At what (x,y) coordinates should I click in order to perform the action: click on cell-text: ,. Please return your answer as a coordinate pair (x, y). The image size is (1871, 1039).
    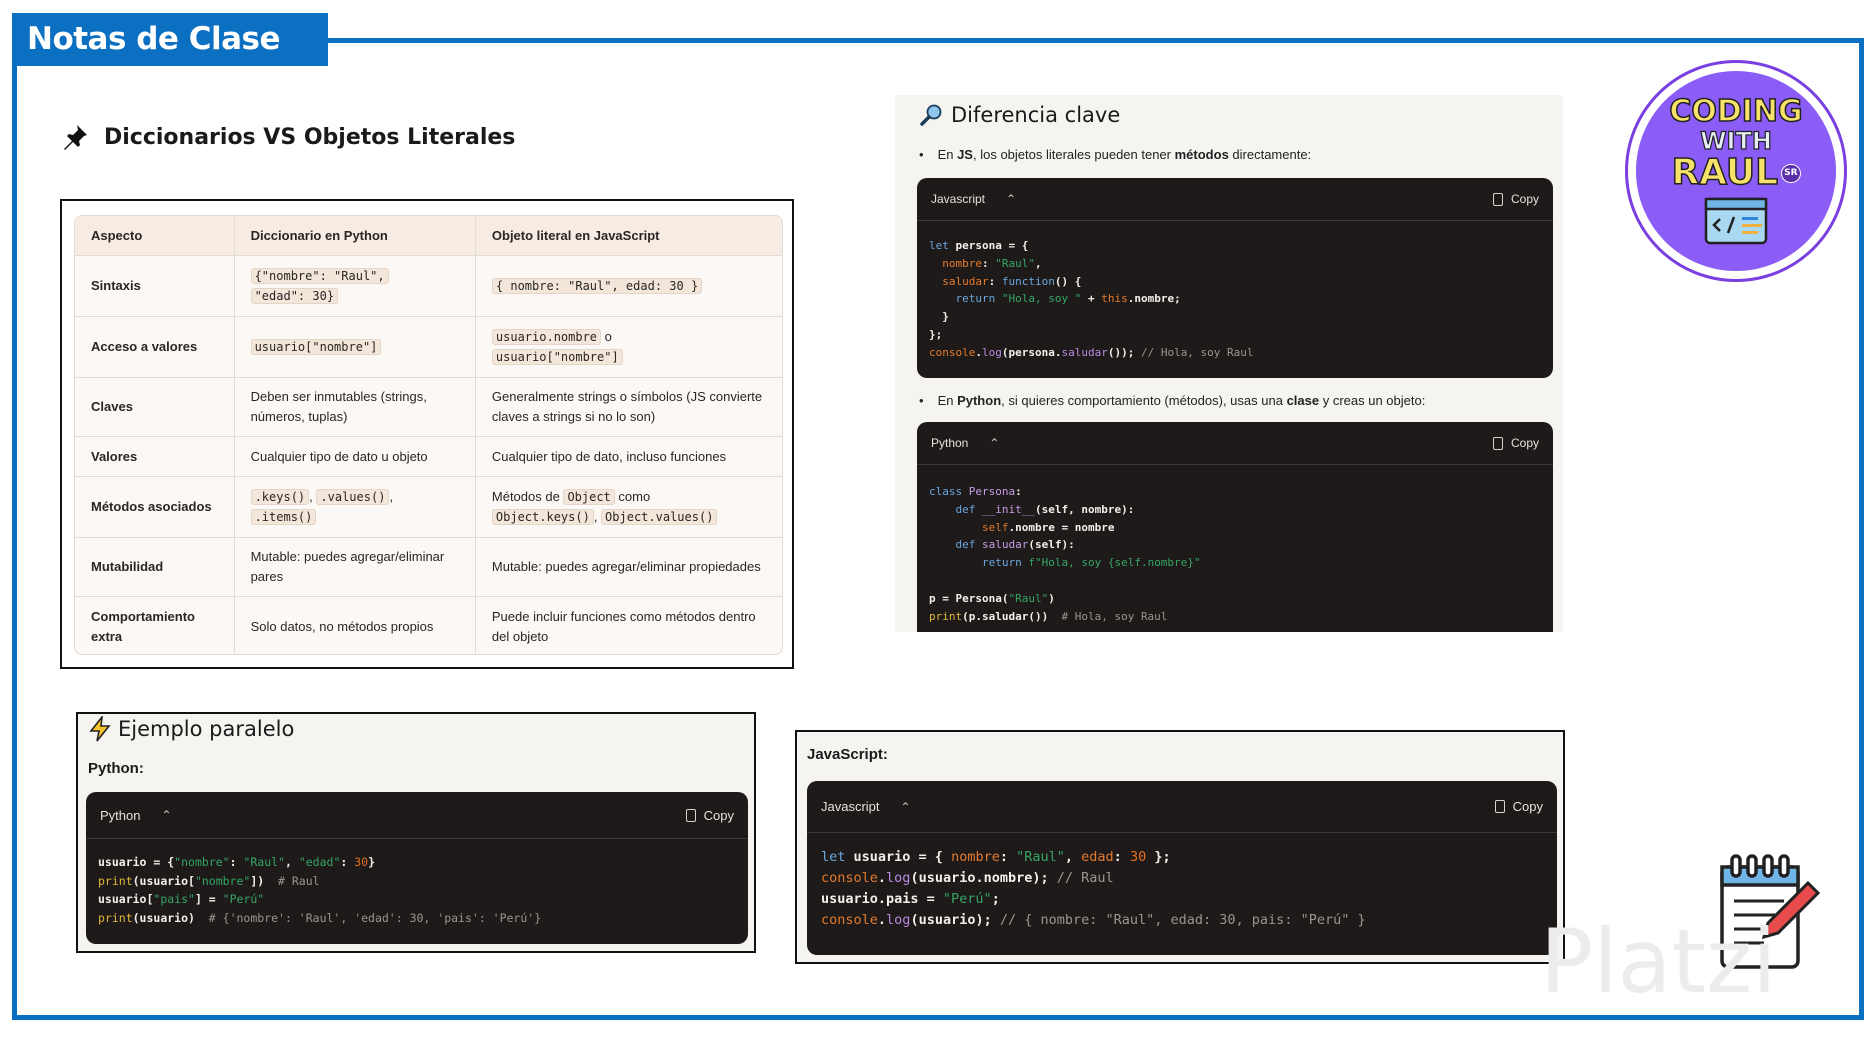
    Looking at the image, I should click on (391, 496).